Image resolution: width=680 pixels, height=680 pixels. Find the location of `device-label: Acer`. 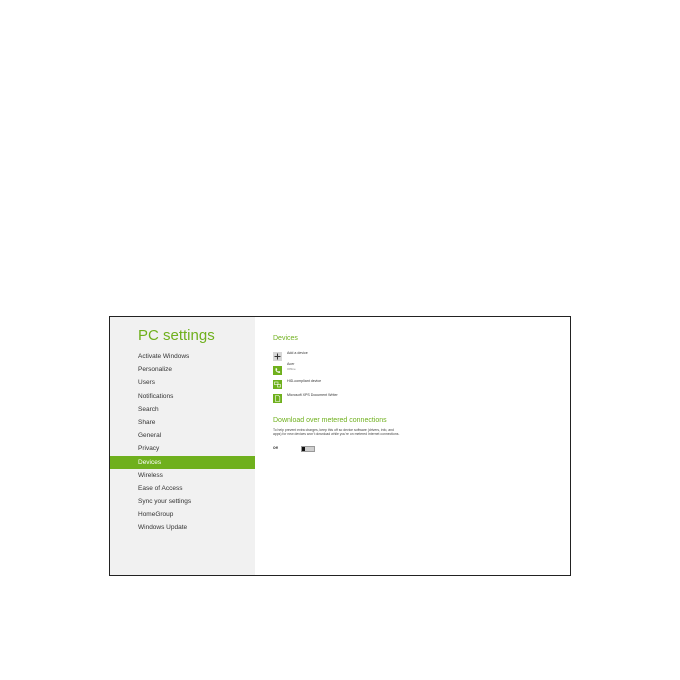

device-label: Acer is located at coordinates (291, 364).